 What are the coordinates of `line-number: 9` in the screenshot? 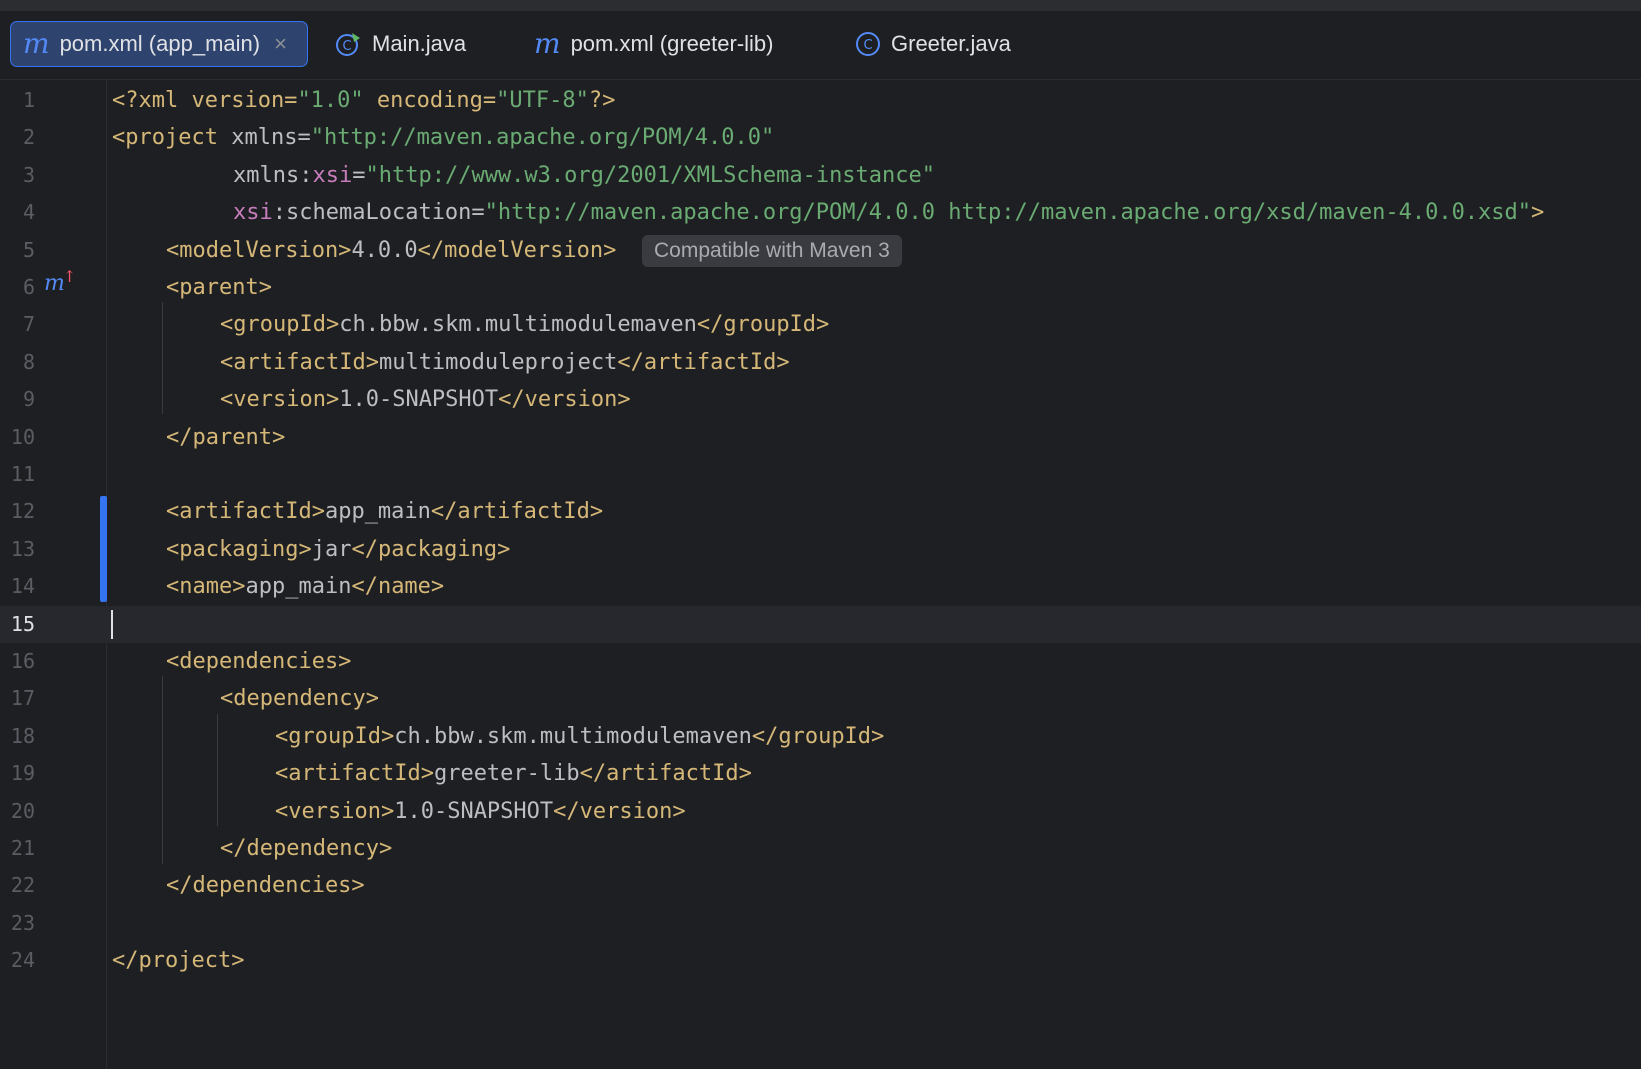 It's located at (28, 399).